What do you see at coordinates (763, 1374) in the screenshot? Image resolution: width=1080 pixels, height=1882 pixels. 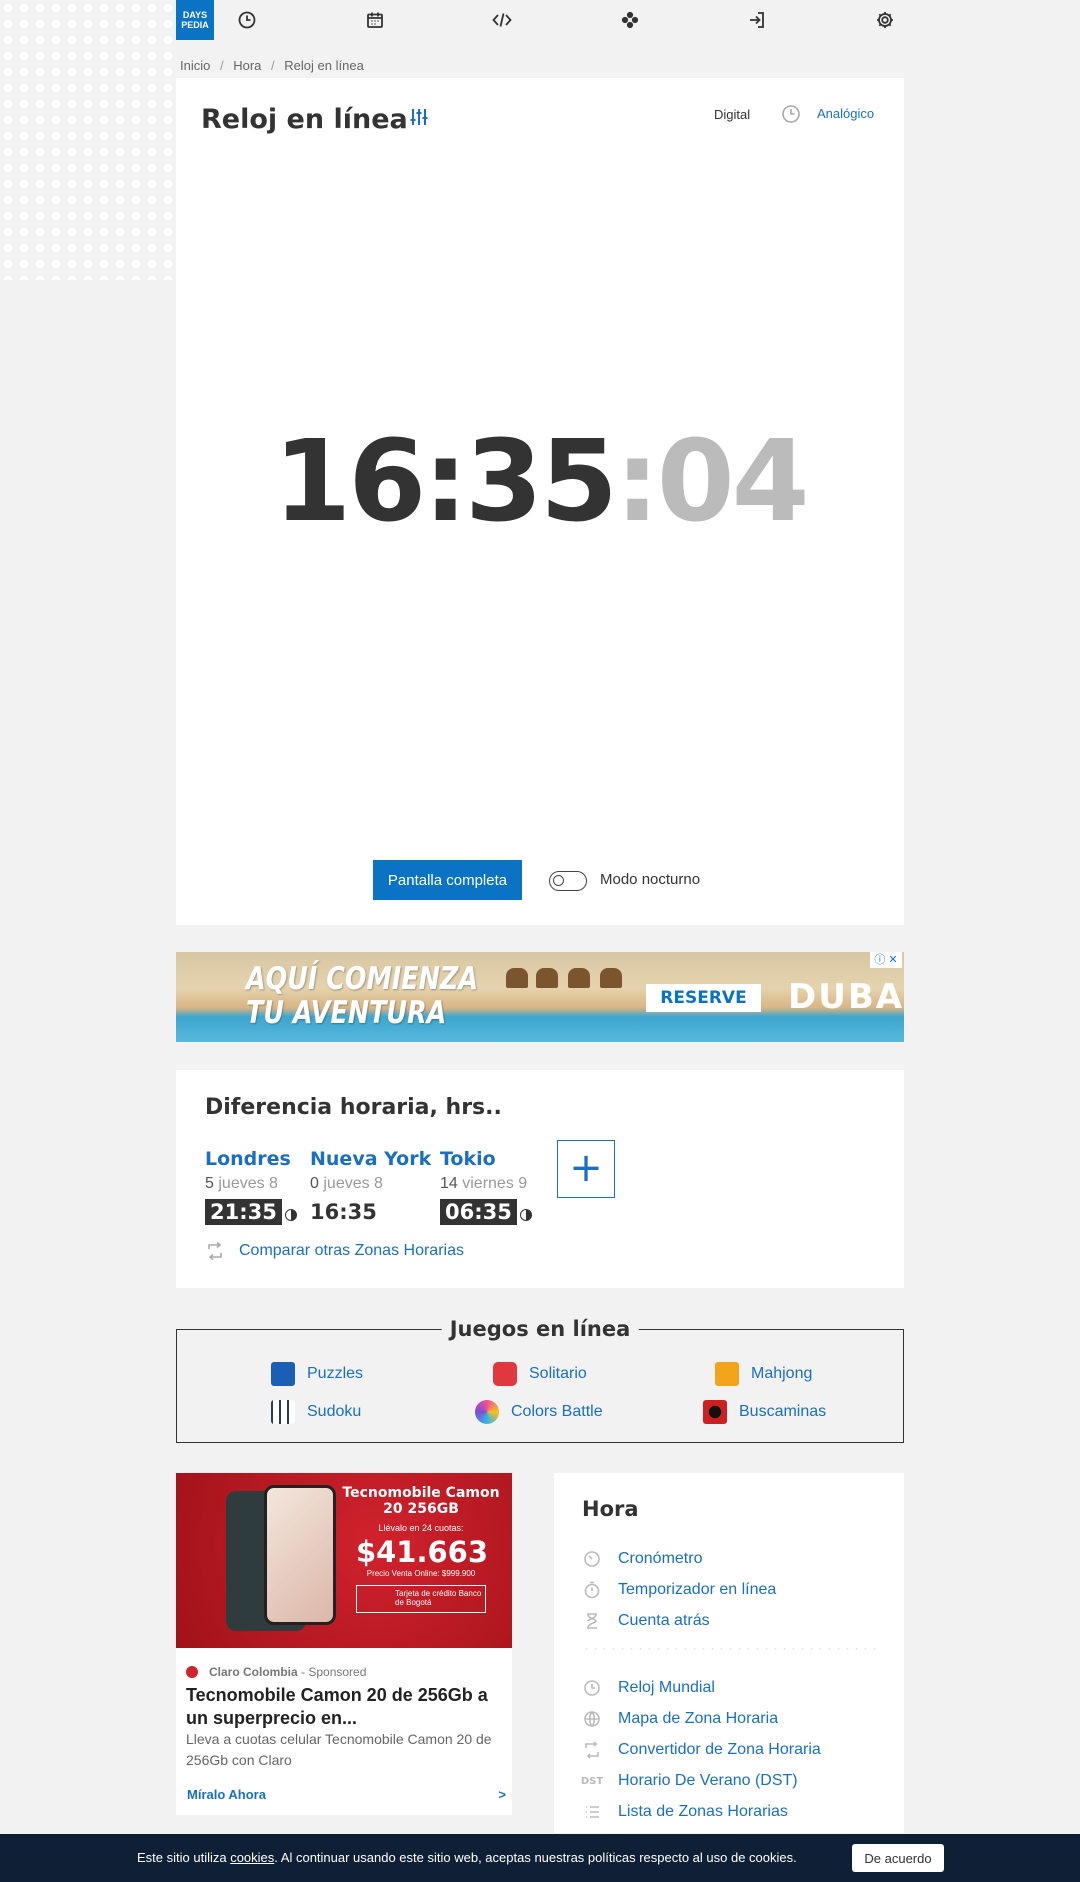 I see `game-mahjong: Mahjong` at bounding box center [763, 1374].